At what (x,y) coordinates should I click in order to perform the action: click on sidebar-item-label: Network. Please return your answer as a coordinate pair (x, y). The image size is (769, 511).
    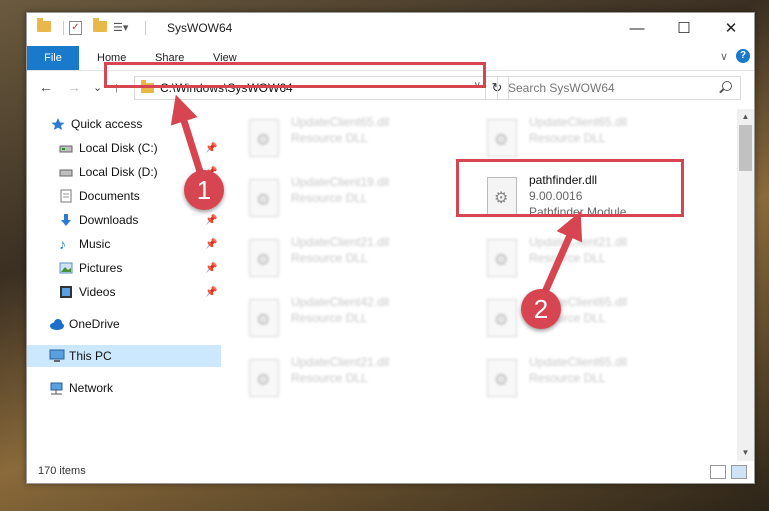
    Looking at the image, I should click on (91, 388).